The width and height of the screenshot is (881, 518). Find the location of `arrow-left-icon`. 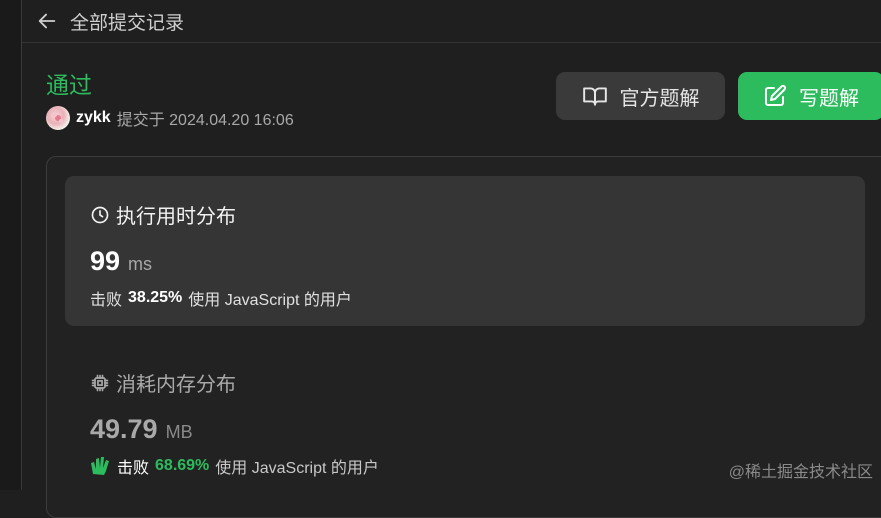

arrow-left-icon is located at coordinates (47, 21).